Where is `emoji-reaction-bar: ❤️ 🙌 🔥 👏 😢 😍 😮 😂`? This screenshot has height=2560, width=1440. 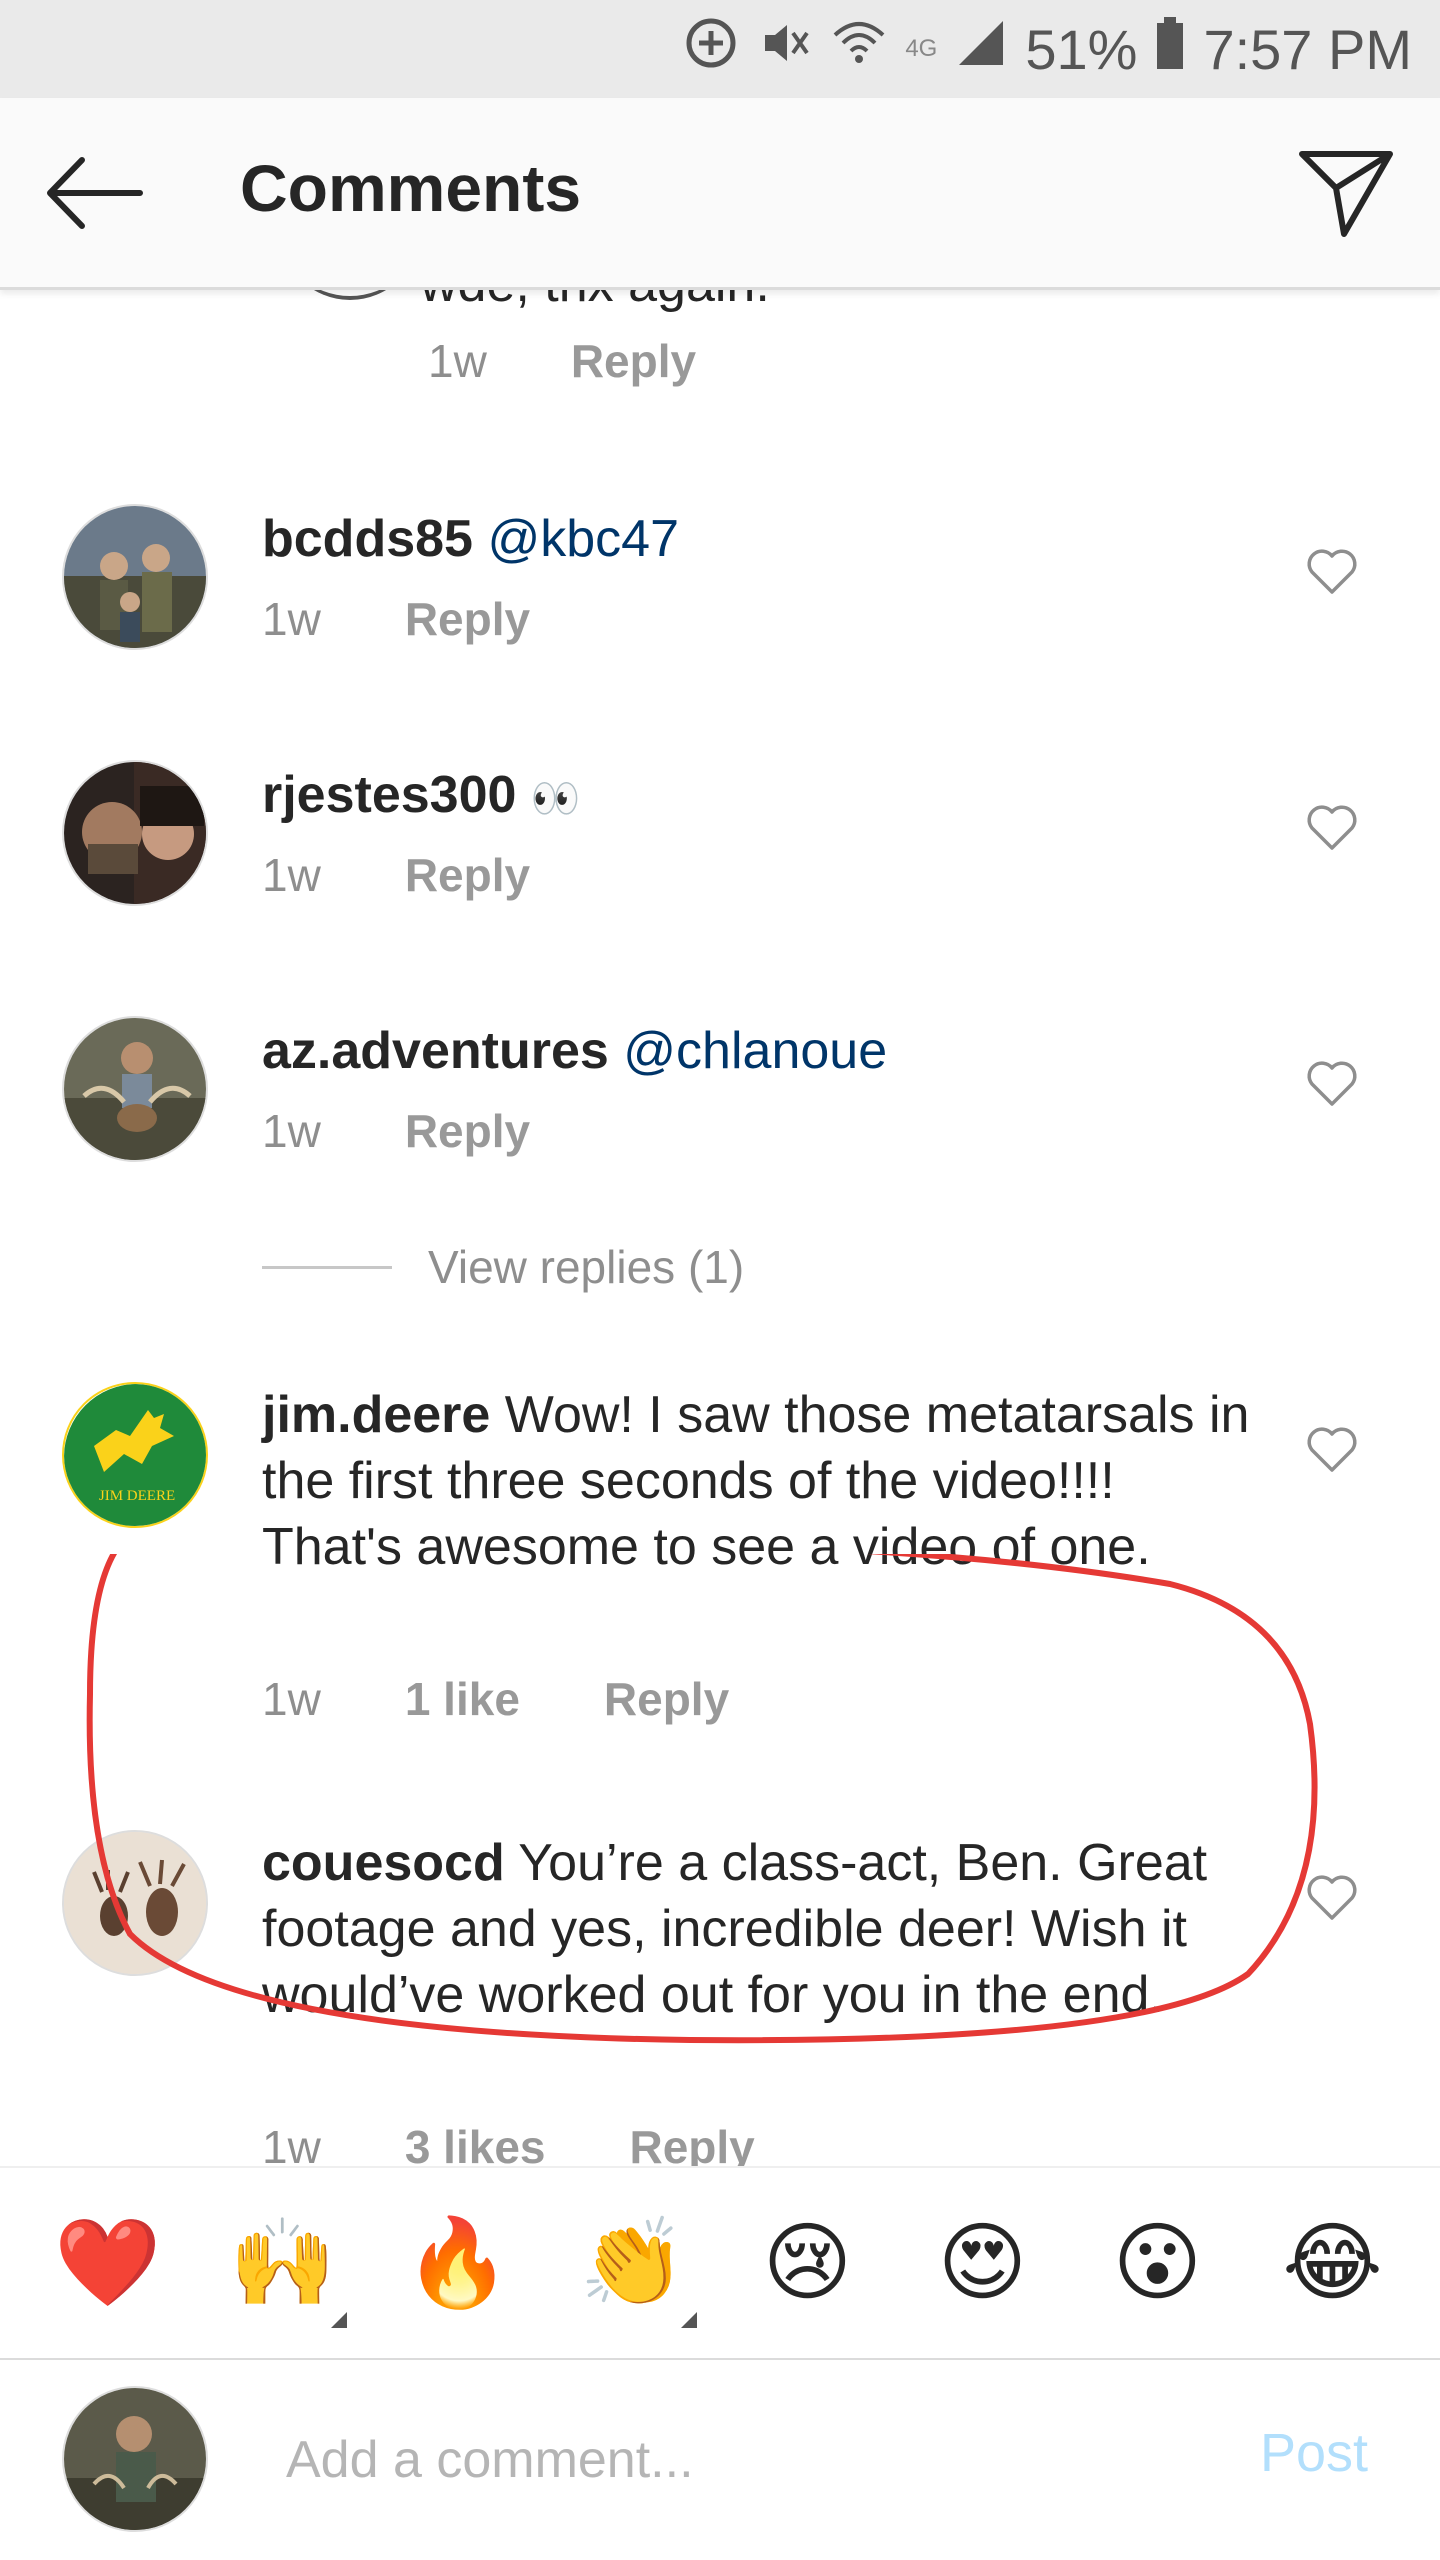
emoji-reaction-bar: ❤️ 🙌 🔥 👏 😢 😍 😮 😂 is located at coordinates (720, 2262).